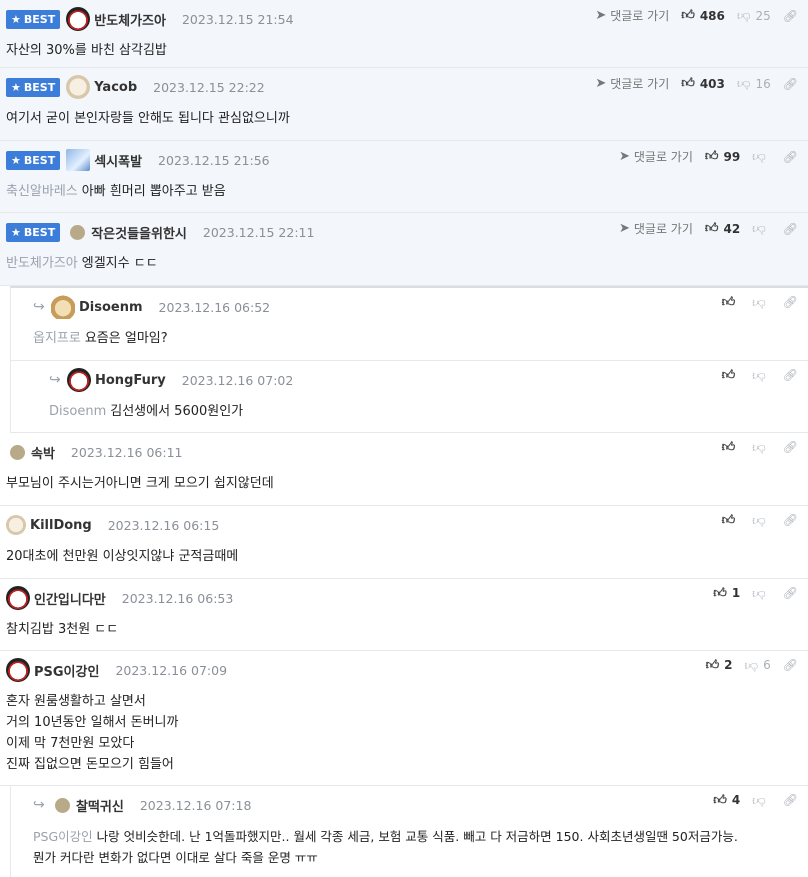 Image resolution: width=808 pixels, height=877 pixels. Describe the element at coordinates (126, 452) in the screenshot. I see `comment-date: 2023.12.16 06:11` at that location.